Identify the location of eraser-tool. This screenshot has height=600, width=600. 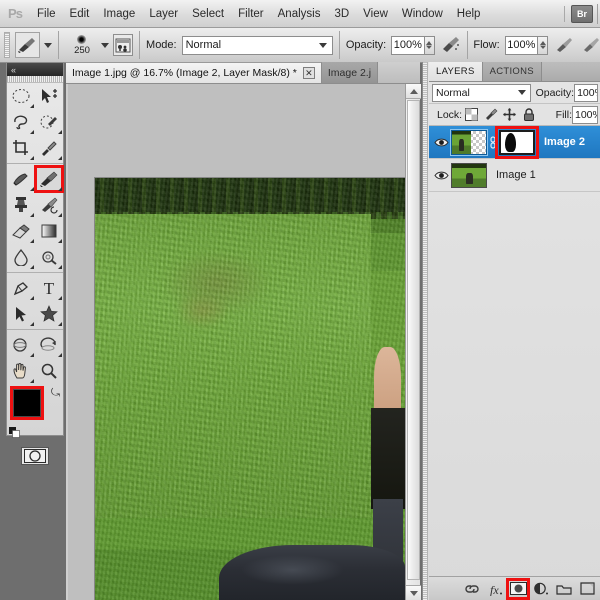
(21, 231).